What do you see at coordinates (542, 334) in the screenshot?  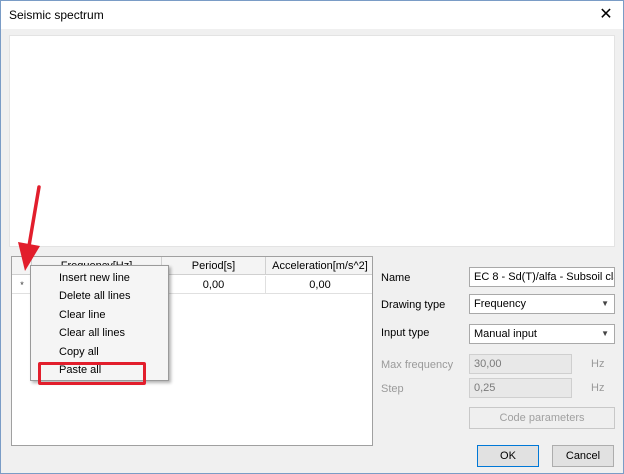 I see `input-type-select: Manual input ▼` at bounding box center [542, 334].